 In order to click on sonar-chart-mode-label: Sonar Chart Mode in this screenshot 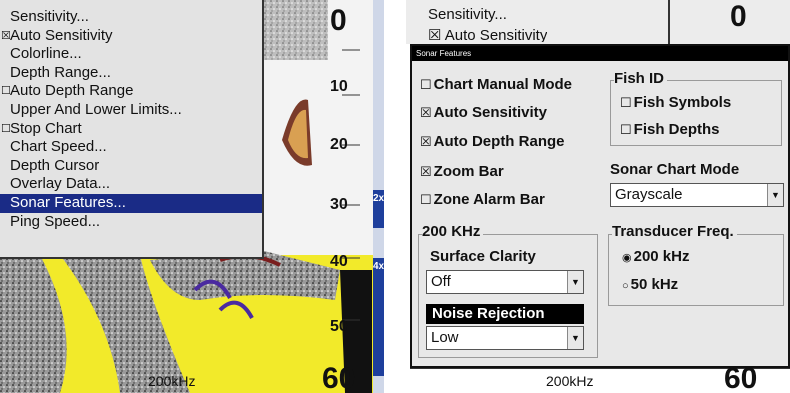, I will do `click(675, 169)`.